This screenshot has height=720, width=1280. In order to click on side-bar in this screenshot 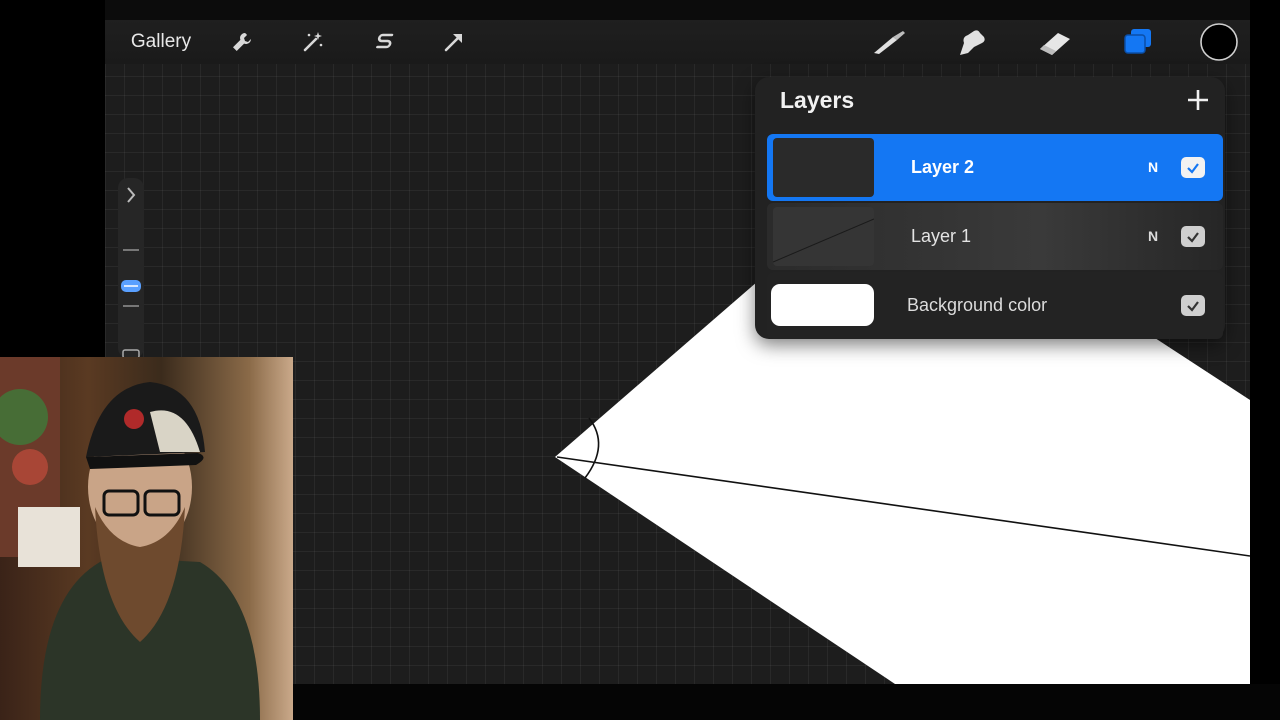, I will do `click(131, 268)`.